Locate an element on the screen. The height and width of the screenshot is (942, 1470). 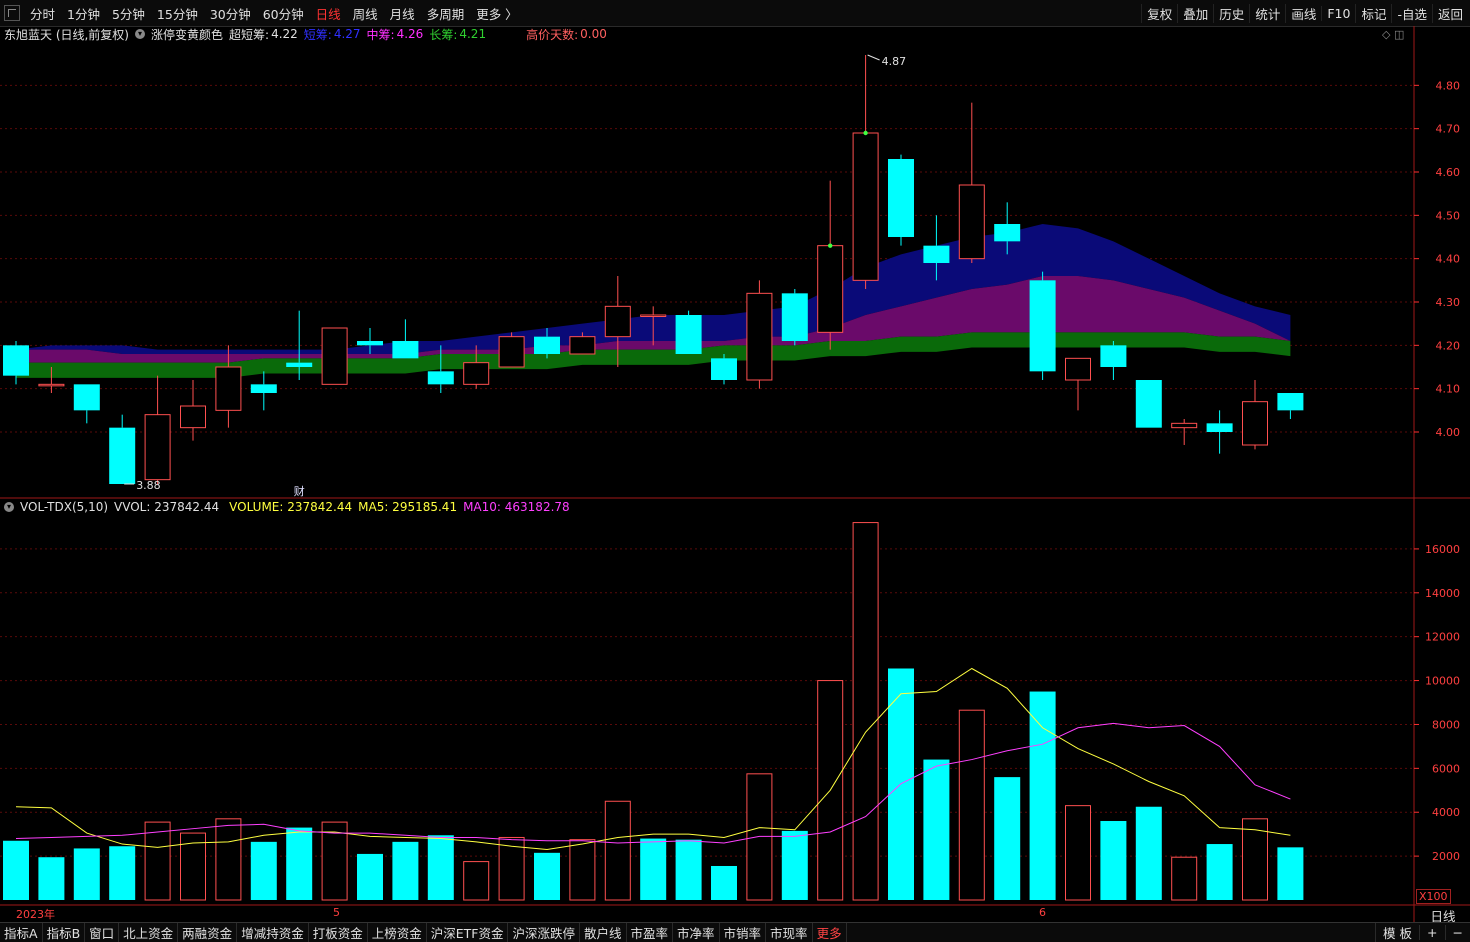
financial-report-marker: 财 is located at coordinates (299, 491).